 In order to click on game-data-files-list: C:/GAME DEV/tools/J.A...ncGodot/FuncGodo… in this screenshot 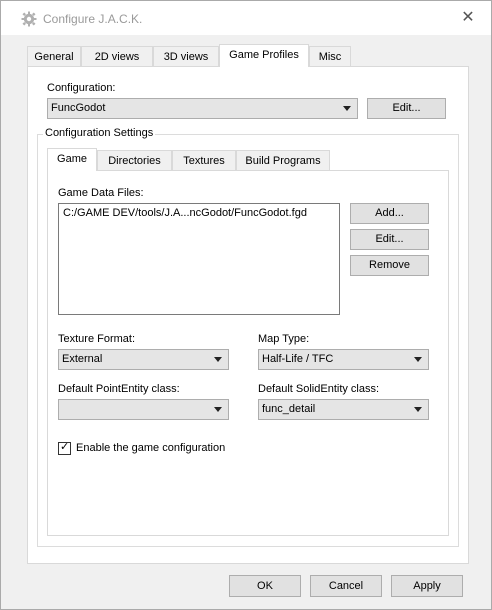, I will do `click(199, 259)`.